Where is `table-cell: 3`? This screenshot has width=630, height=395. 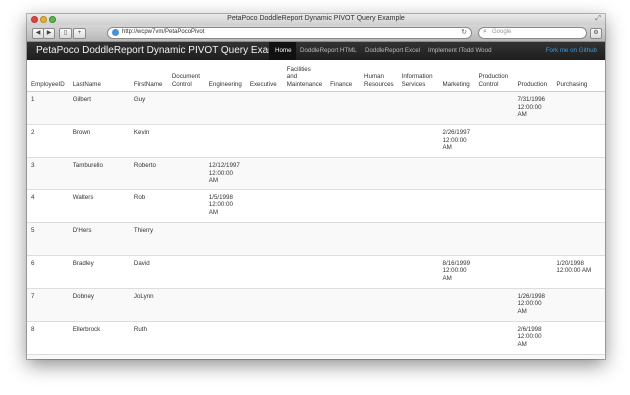
table-cell: 3 is located at coordinates (48, 173).